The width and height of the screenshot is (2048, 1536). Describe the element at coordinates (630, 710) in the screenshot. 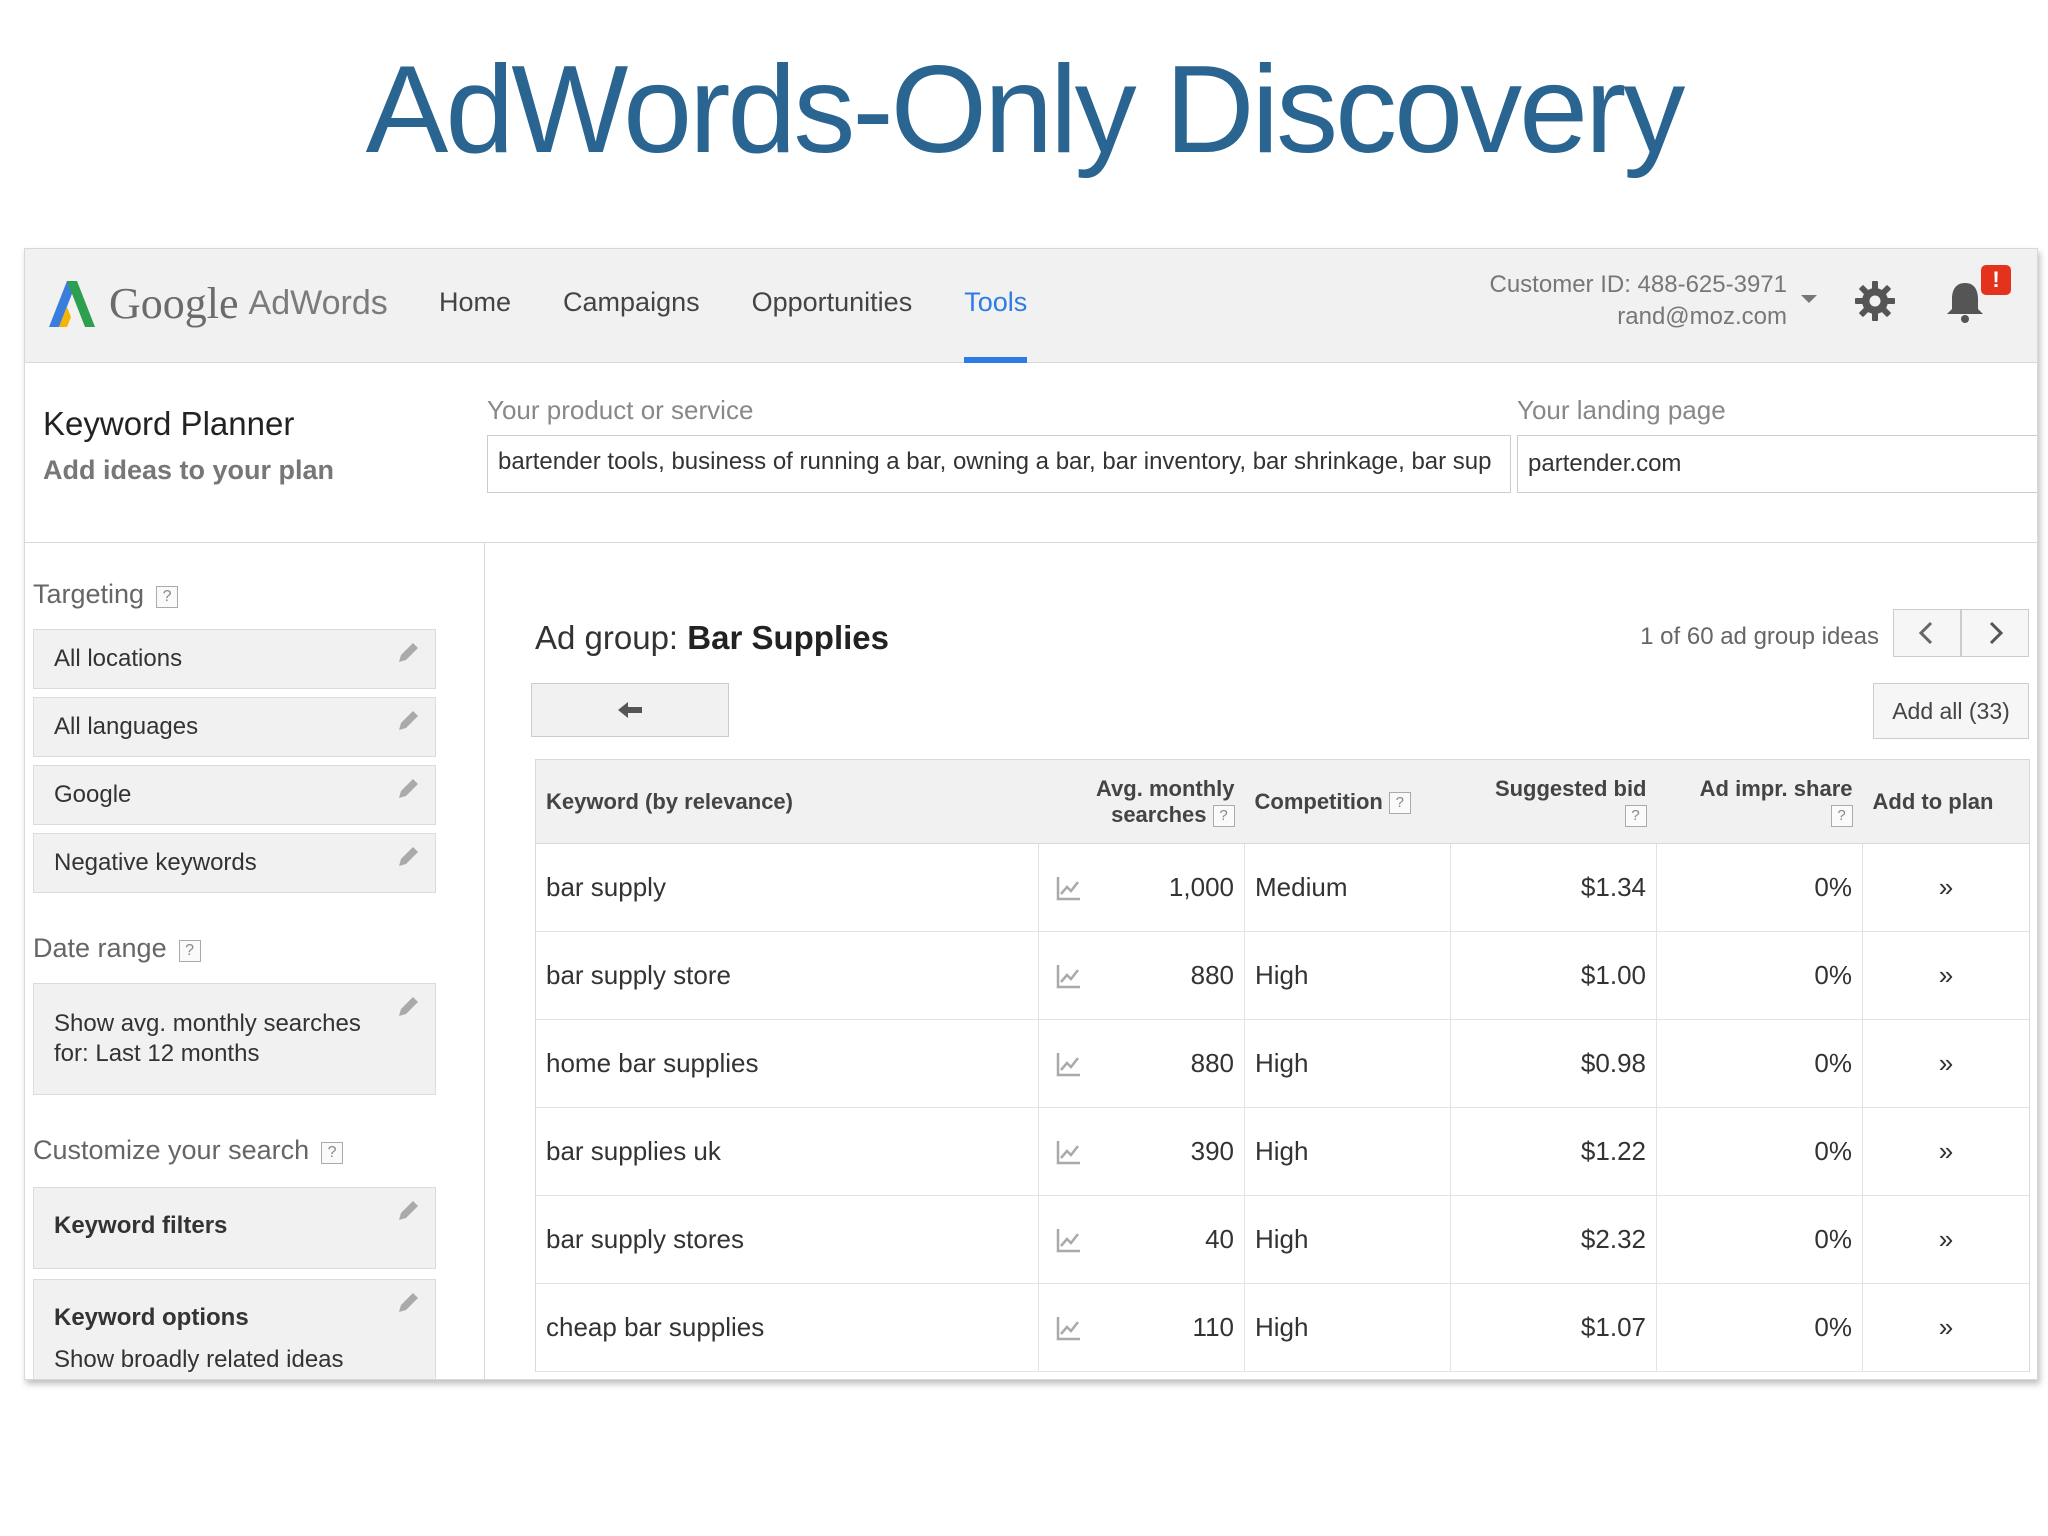

I see `back-button` at that location.